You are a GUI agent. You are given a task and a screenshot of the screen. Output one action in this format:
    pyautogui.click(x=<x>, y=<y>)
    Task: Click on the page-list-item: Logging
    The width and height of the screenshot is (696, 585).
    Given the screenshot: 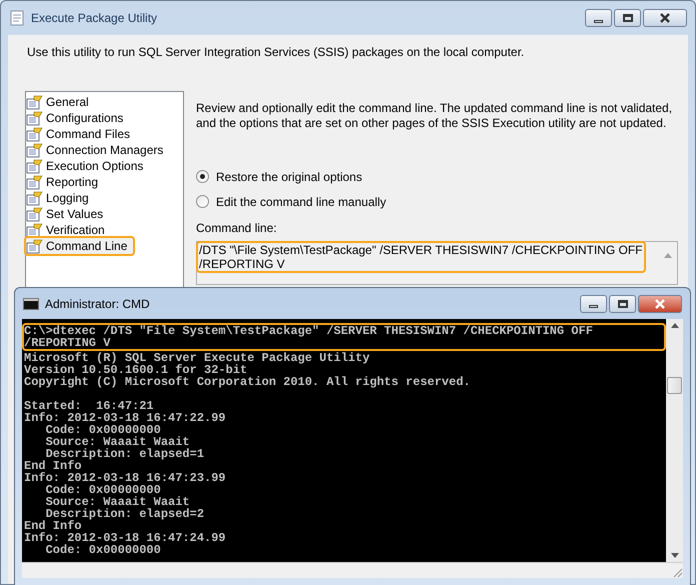 What is the action you would take?
    pyautogui.click(x=60, y=198)
    